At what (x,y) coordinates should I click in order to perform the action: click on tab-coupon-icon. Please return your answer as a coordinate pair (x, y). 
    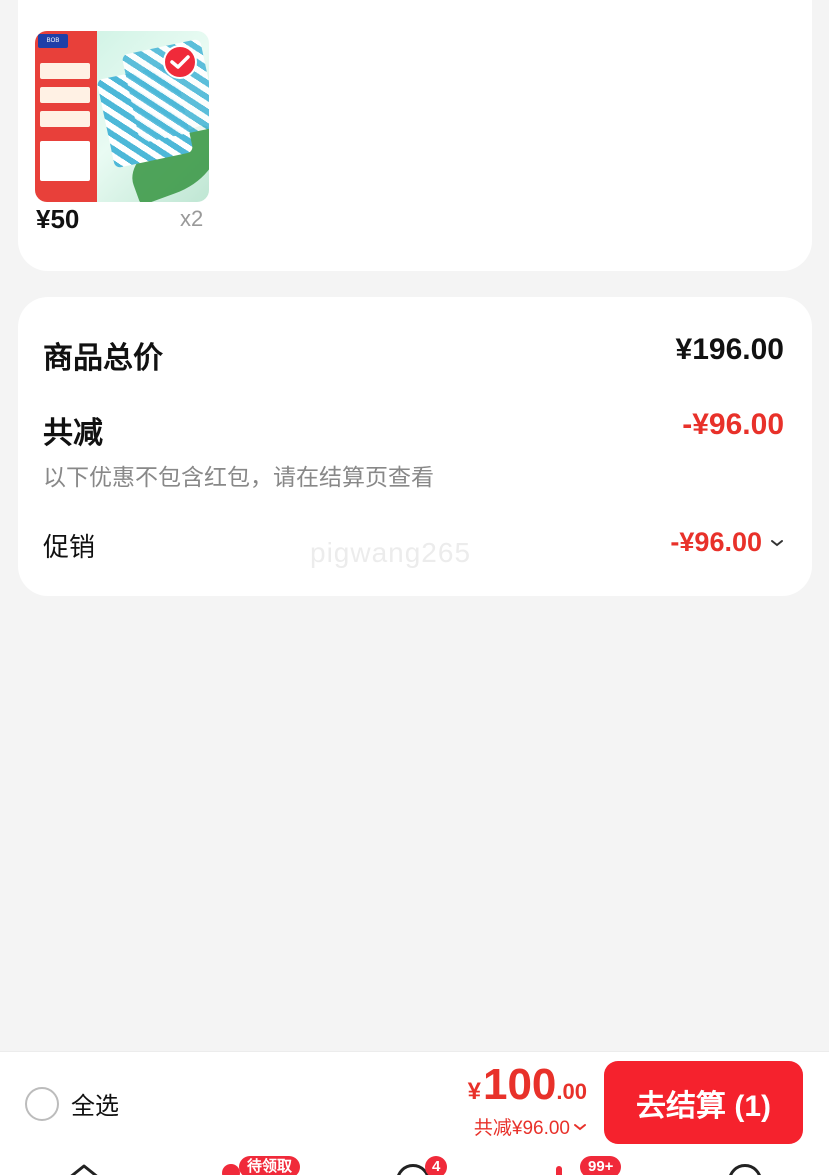
    Looking at the image, I should click on (231, 1169).